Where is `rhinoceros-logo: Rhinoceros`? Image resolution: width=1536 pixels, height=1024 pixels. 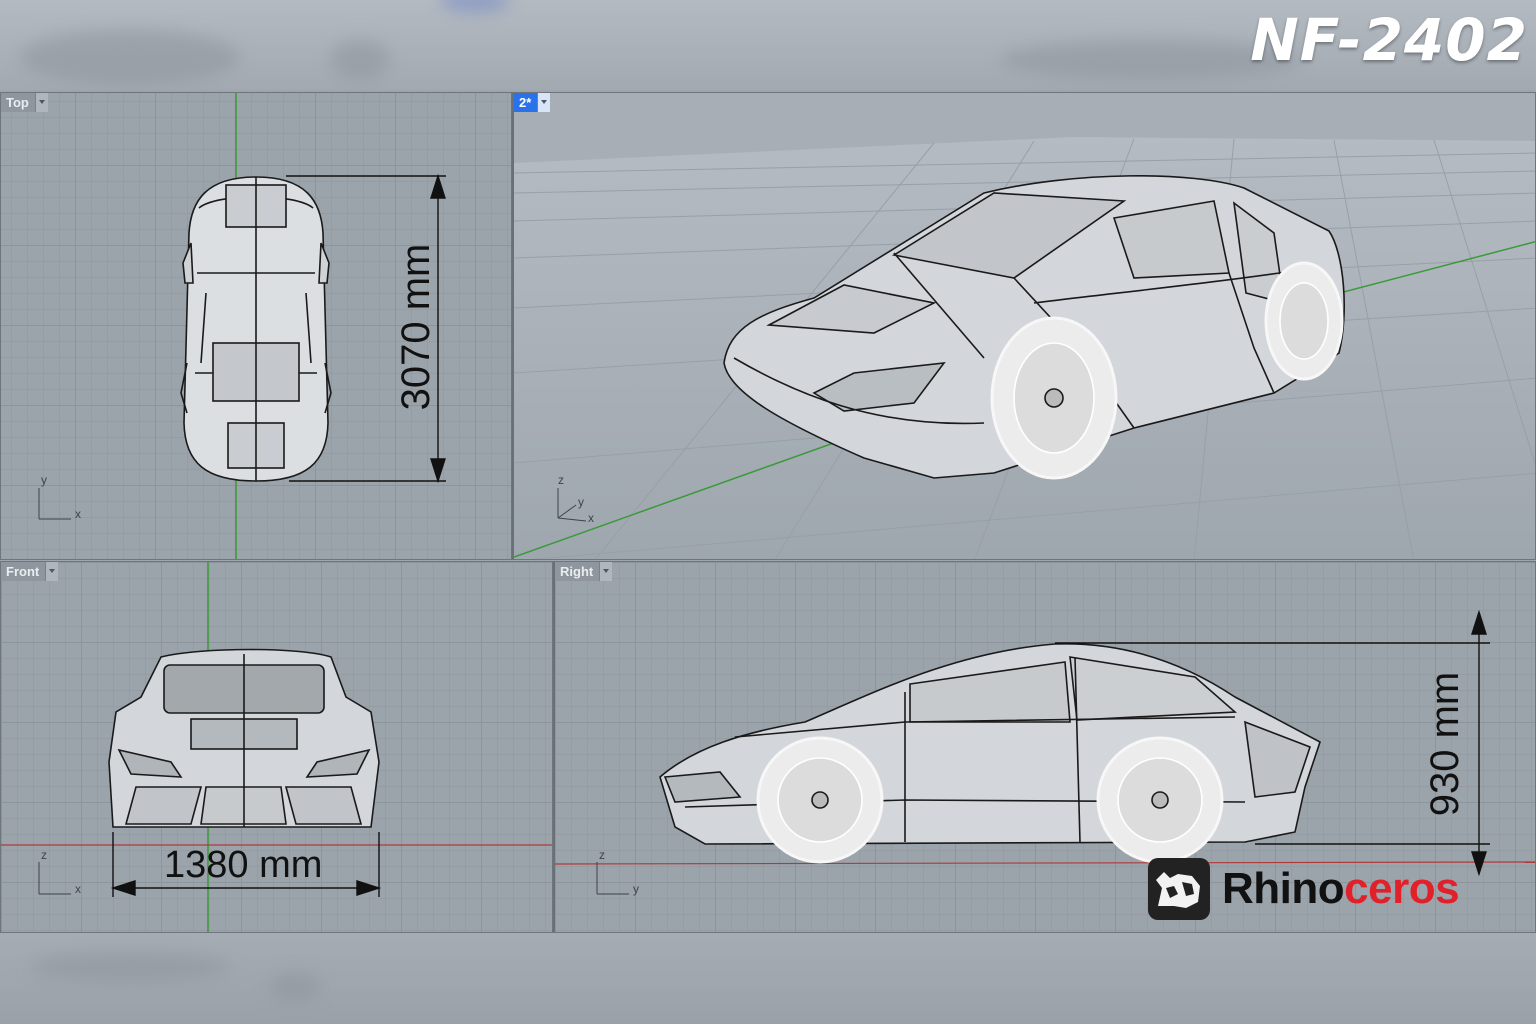
rhinoceros-logo: Rhinoceros is located at coordinates (1304, 889).